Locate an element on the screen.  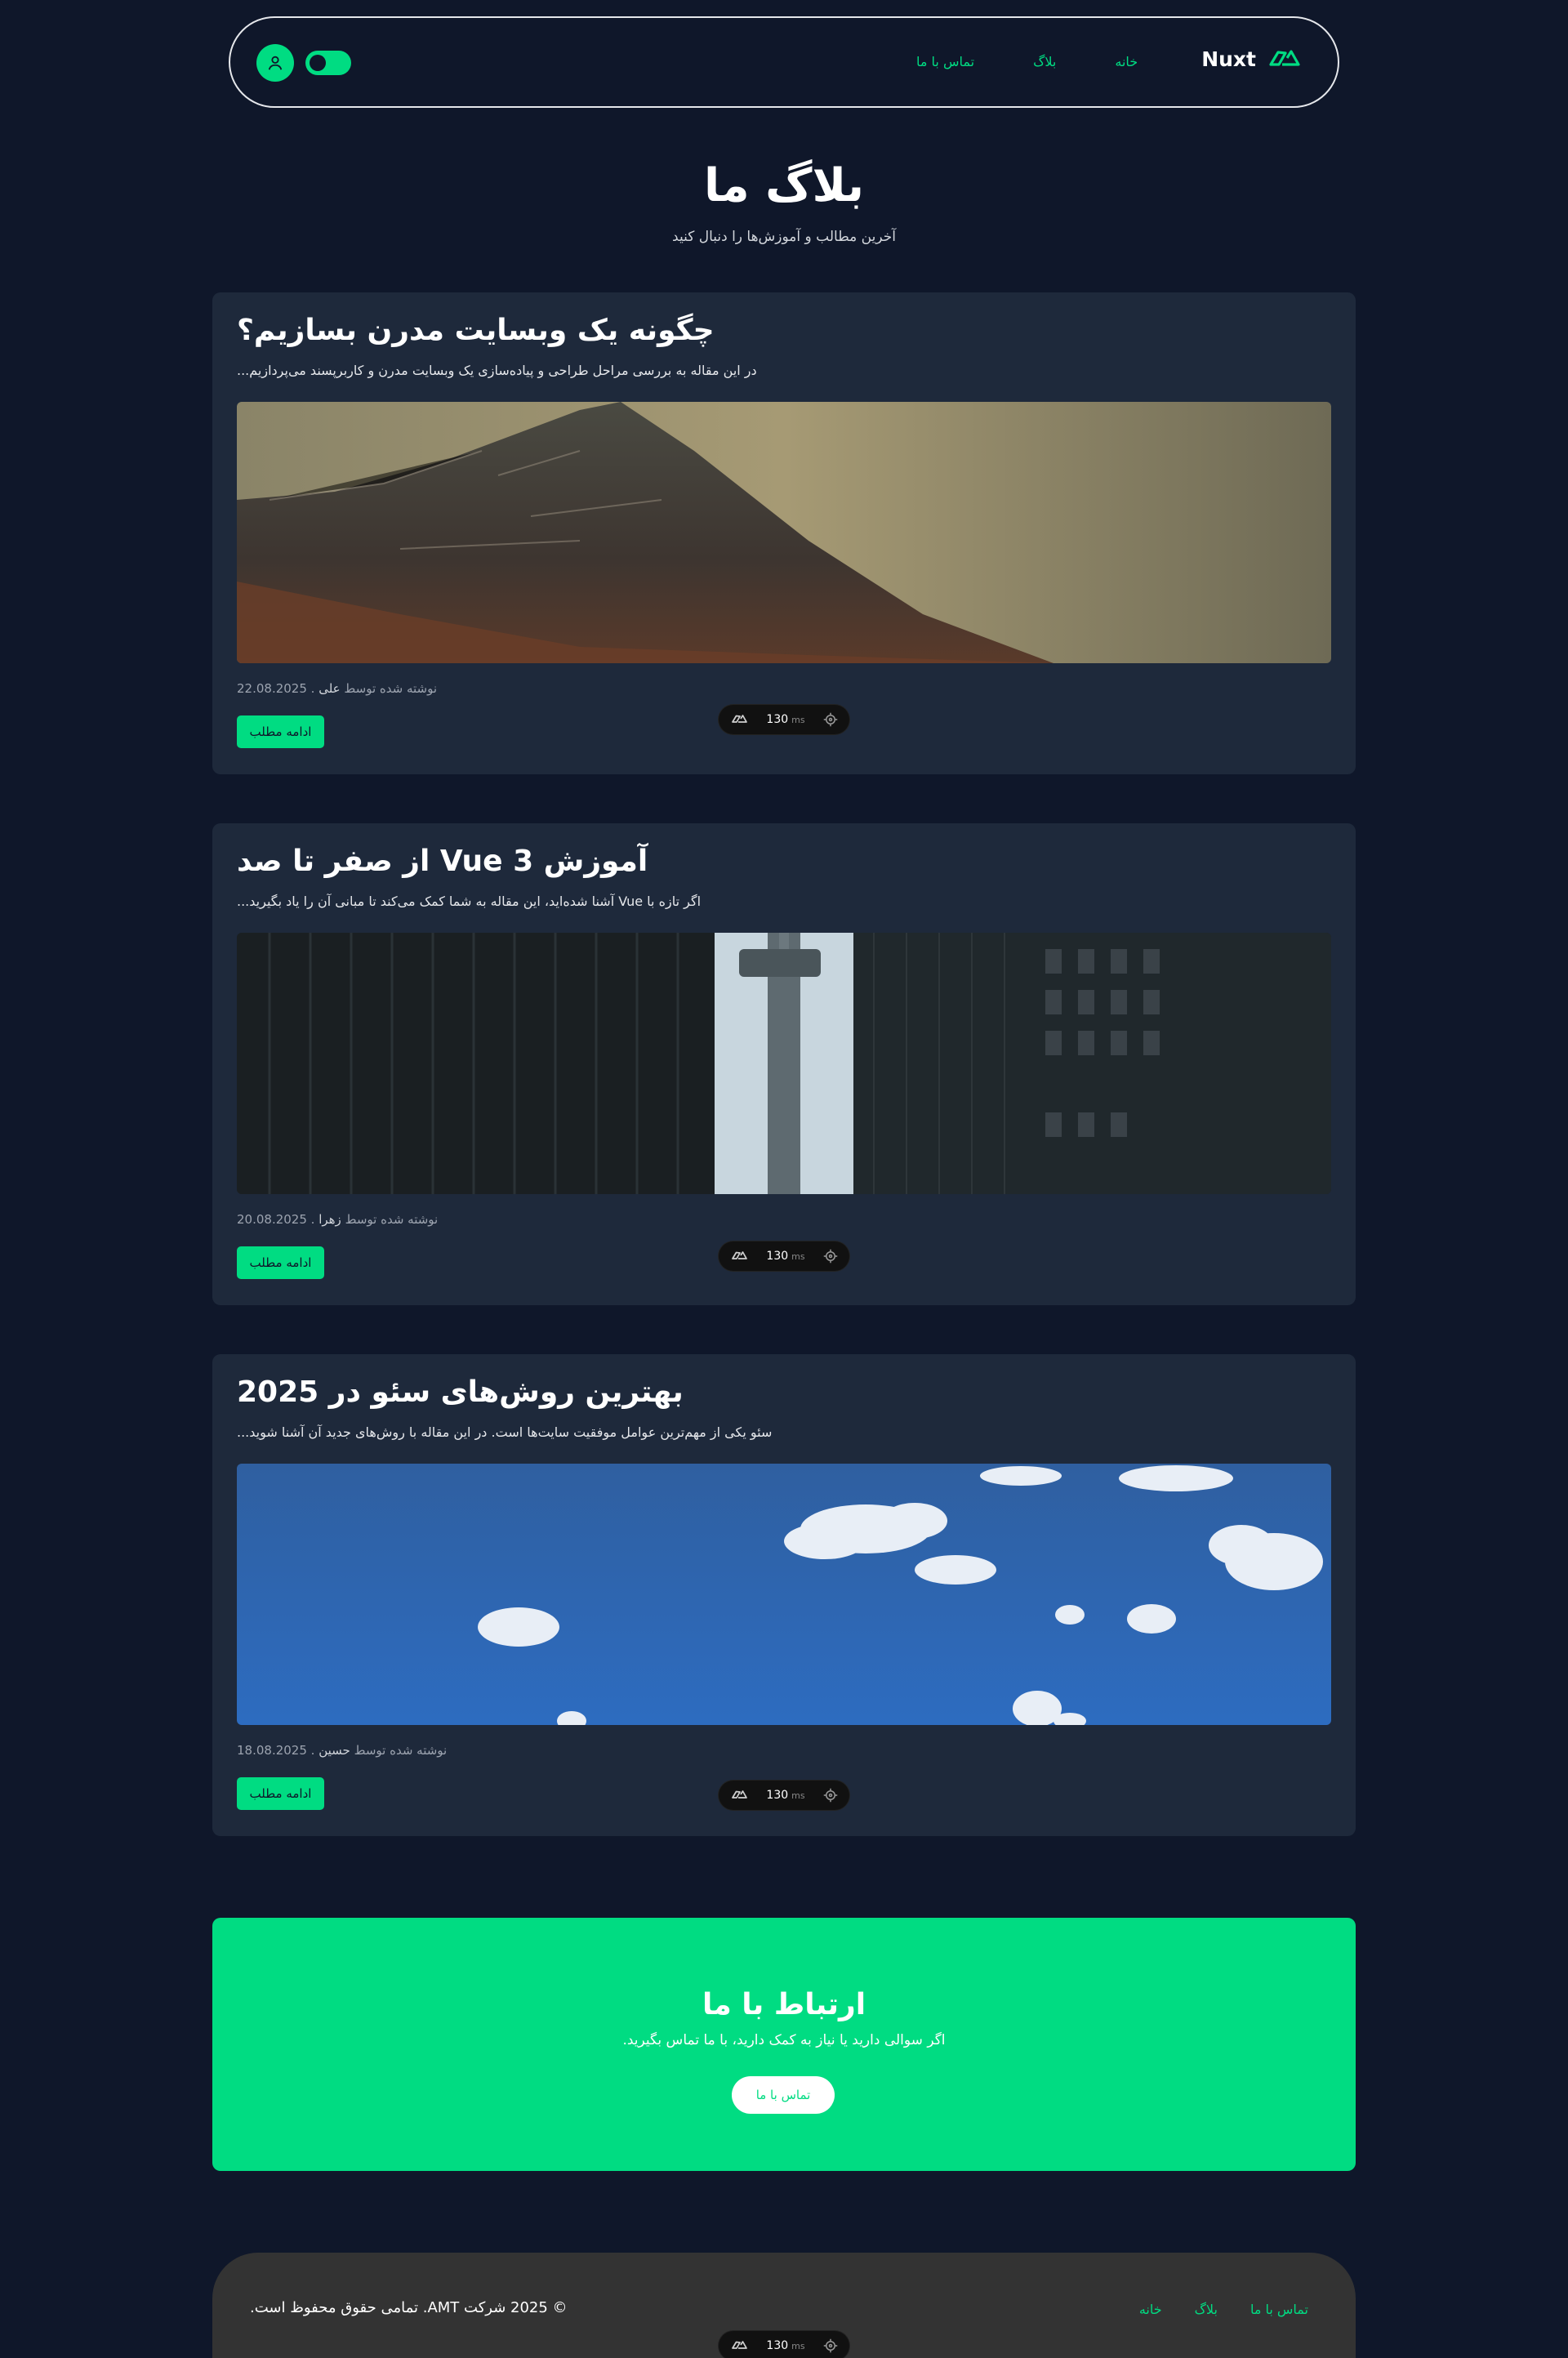
nav-link-home: خانه is located at coordinates (1126, 61).